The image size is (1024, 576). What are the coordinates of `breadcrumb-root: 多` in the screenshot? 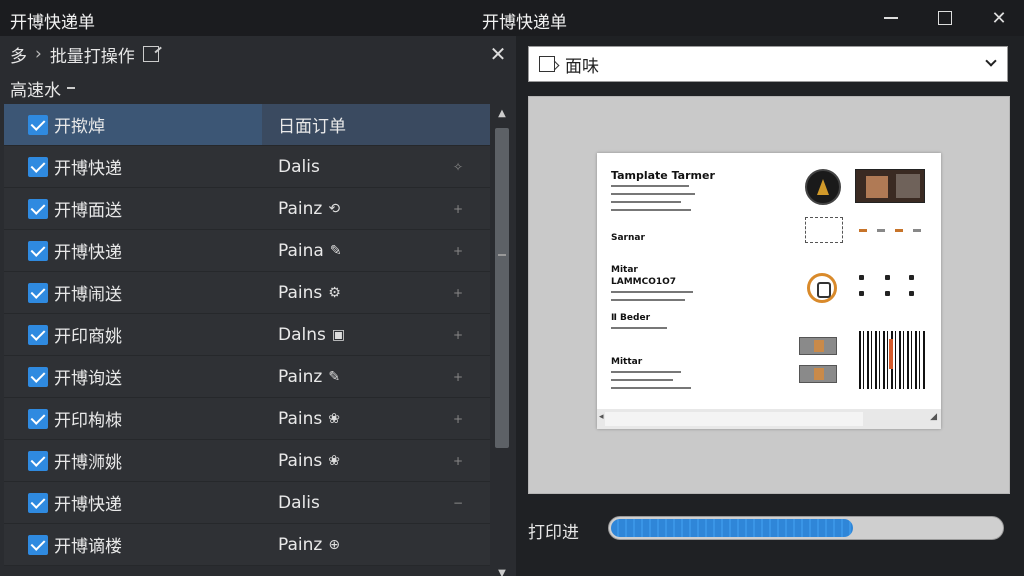 It's located at (18, 54).